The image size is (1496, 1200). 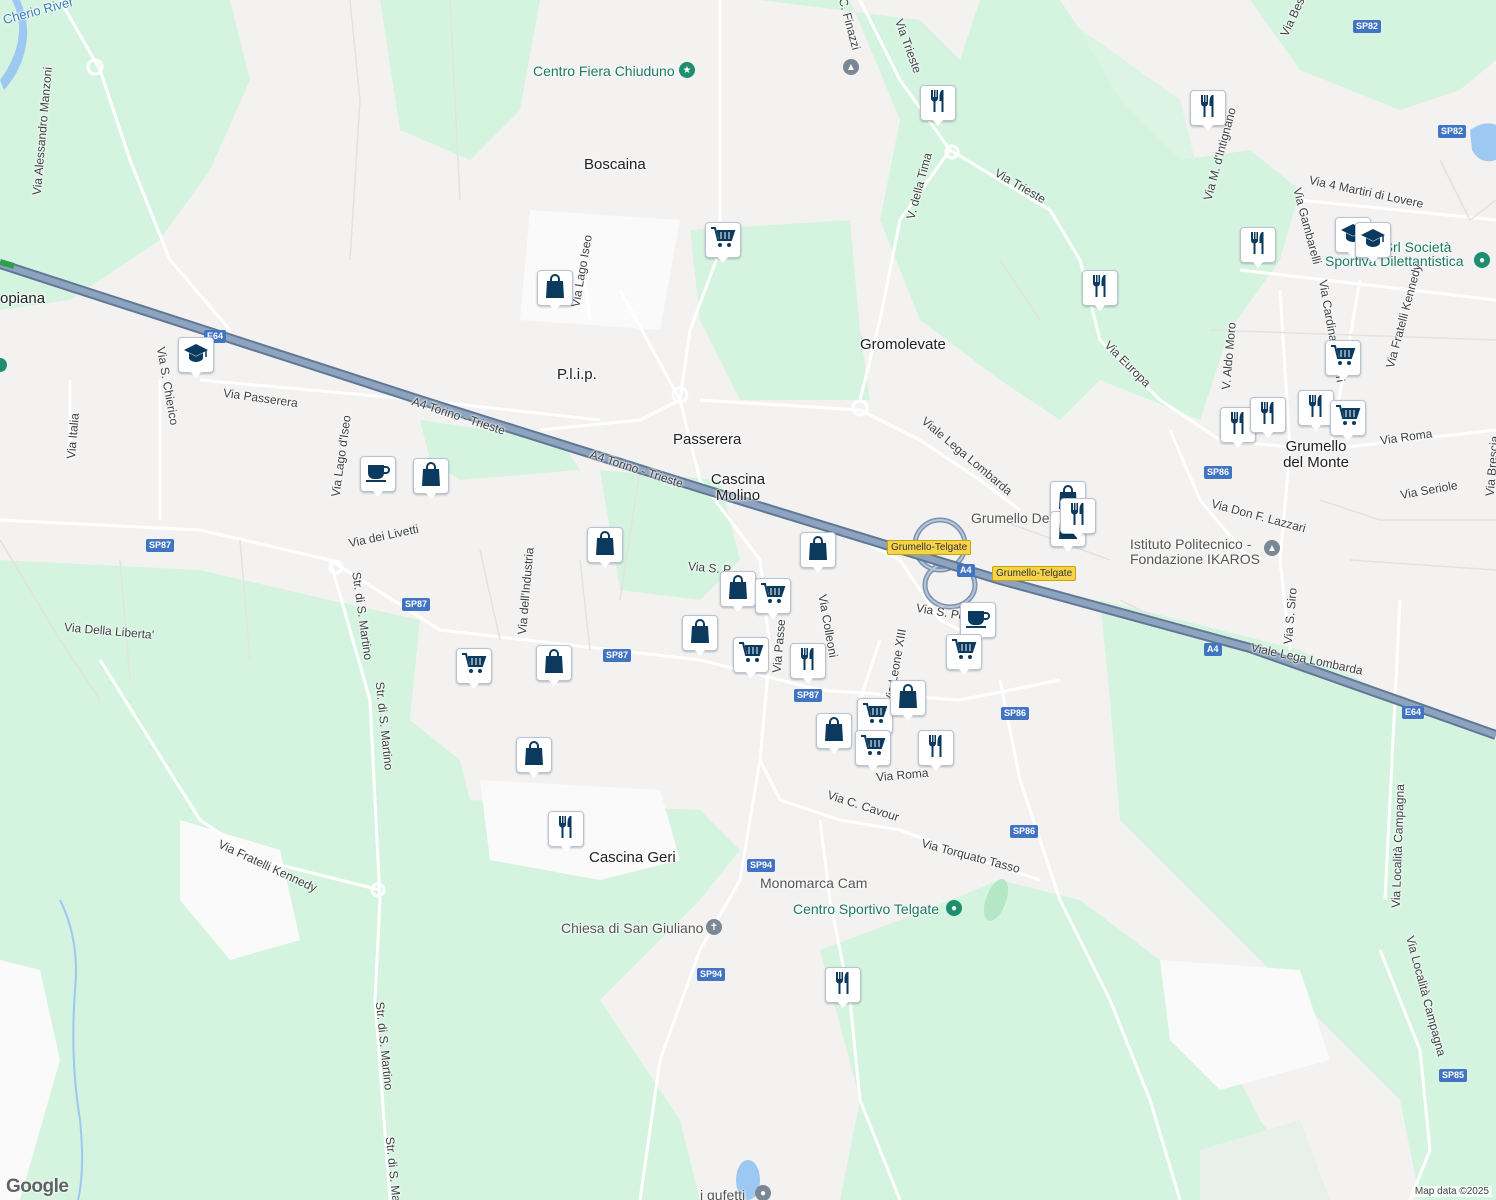 What do you see at coordinates (23, 298) in the screenshot?
I see `place-label: opiana` at bounding box center [23, 298].